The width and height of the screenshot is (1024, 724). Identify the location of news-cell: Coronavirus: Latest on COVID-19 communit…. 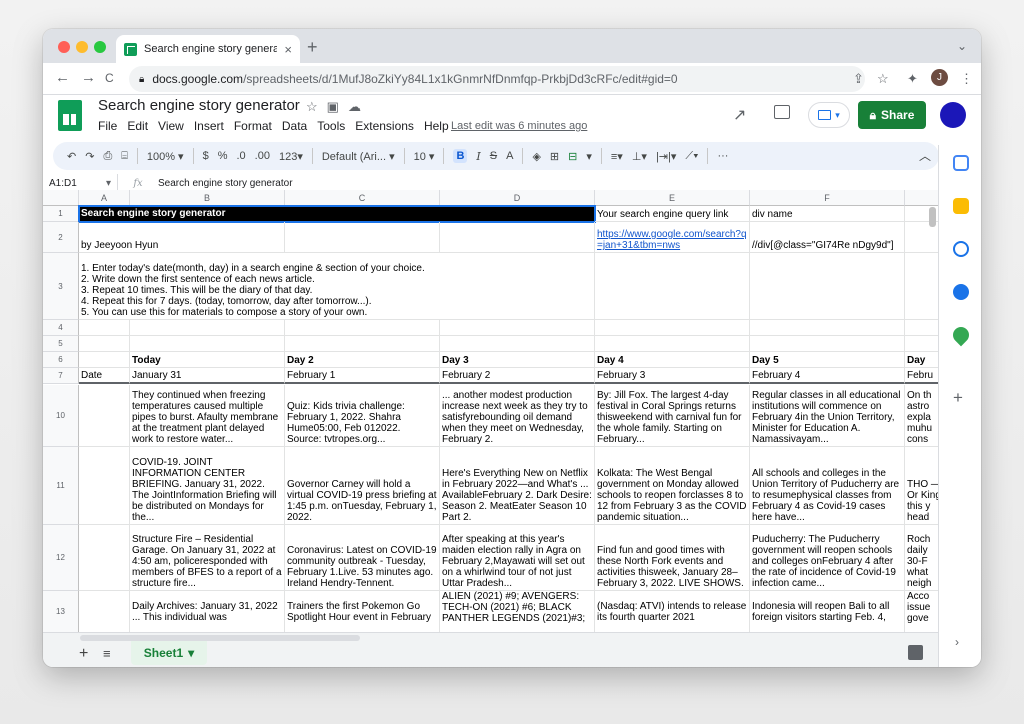
(362, 558).